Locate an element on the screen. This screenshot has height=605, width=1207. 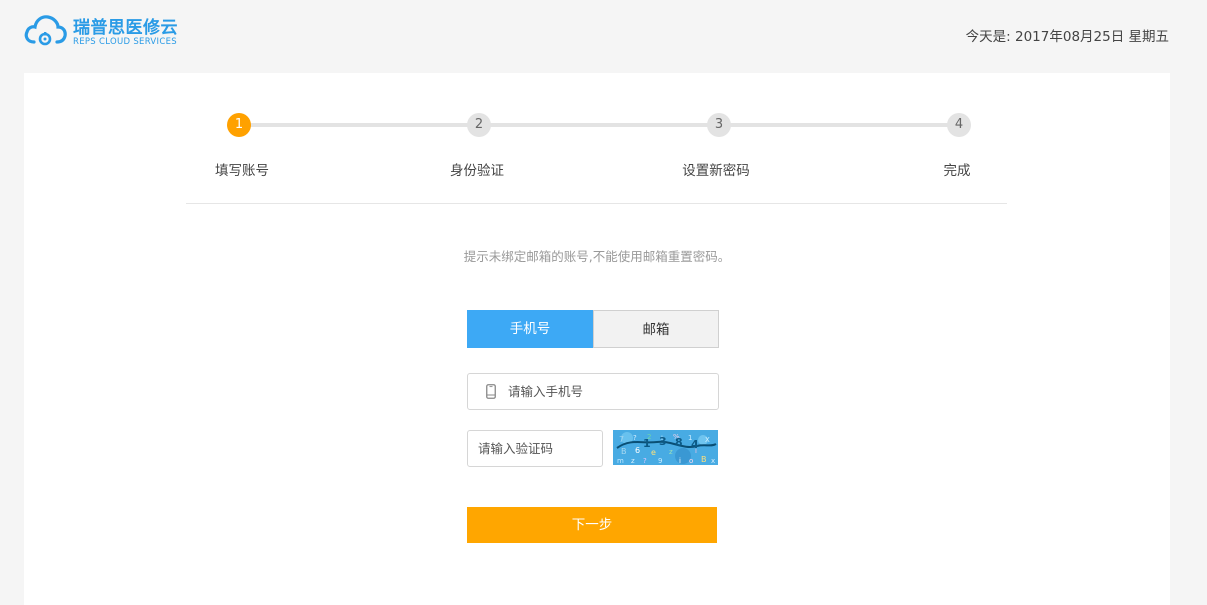
current-date: 今天是: 2017年08月25日 星期五 is located at coordinates (1067, 37).